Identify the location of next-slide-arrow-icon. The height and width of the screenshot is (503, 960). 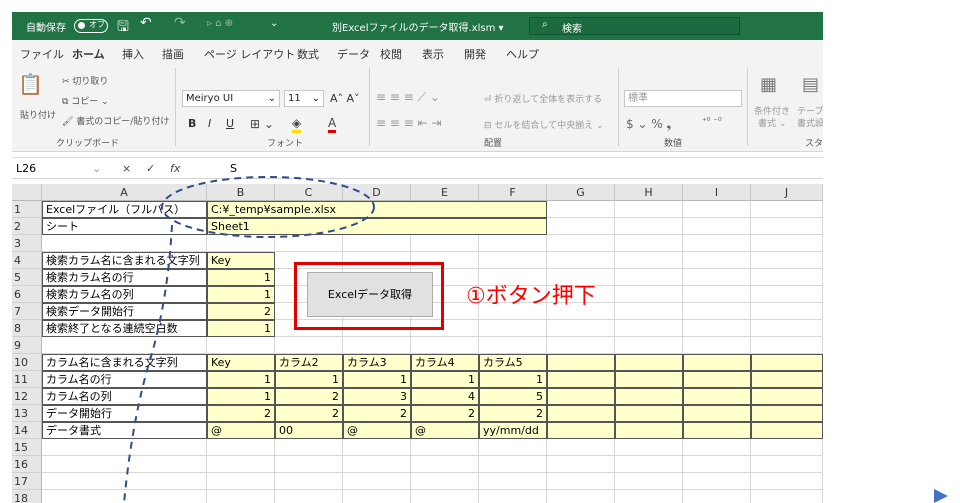
(941, 496).